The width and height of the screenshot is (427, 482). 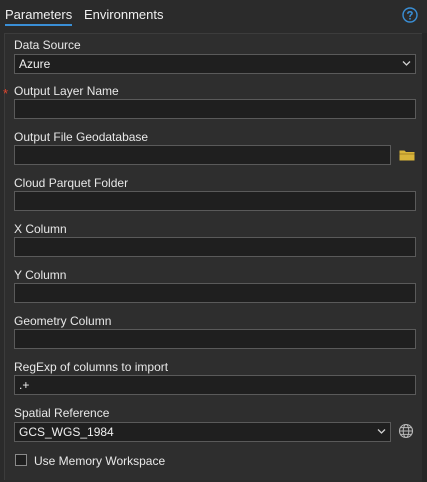 What do you see at coordinates (66, 91) in the screenshot?
I see `output-layer-name-label: Output Layer Name` at bounding box center [66, 91].